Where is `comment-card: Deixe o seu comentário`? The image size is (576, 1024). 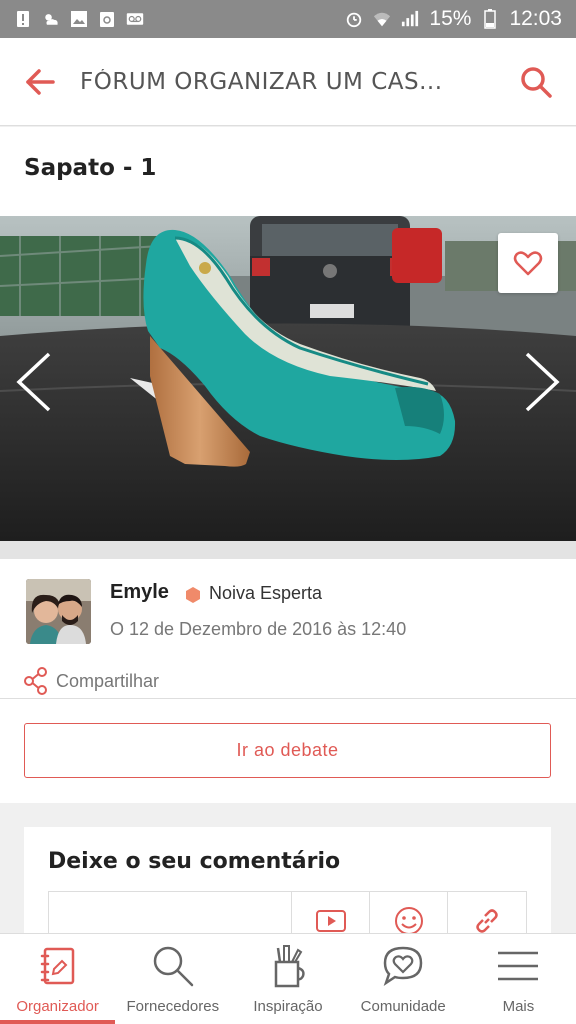
comment-card: Deixe o seu comentário is located at coordinates (287, 880).